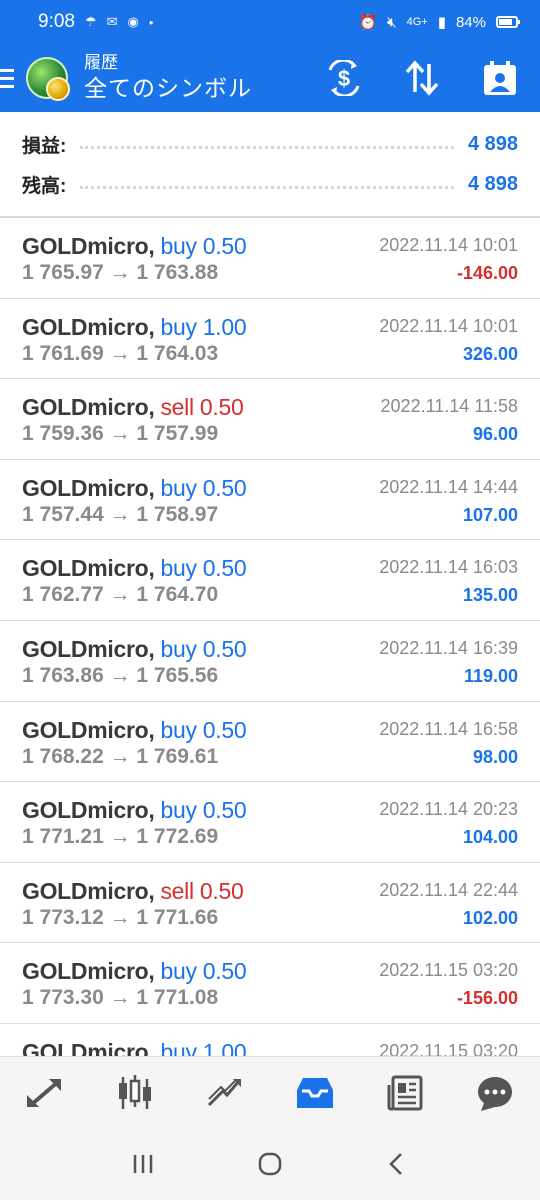 Image resolution: width=540 pixels, height=1200 pixels. Describe the element at coordinates (441, 22) in the screenshot. I see `signal-icon: ▮` at that location.